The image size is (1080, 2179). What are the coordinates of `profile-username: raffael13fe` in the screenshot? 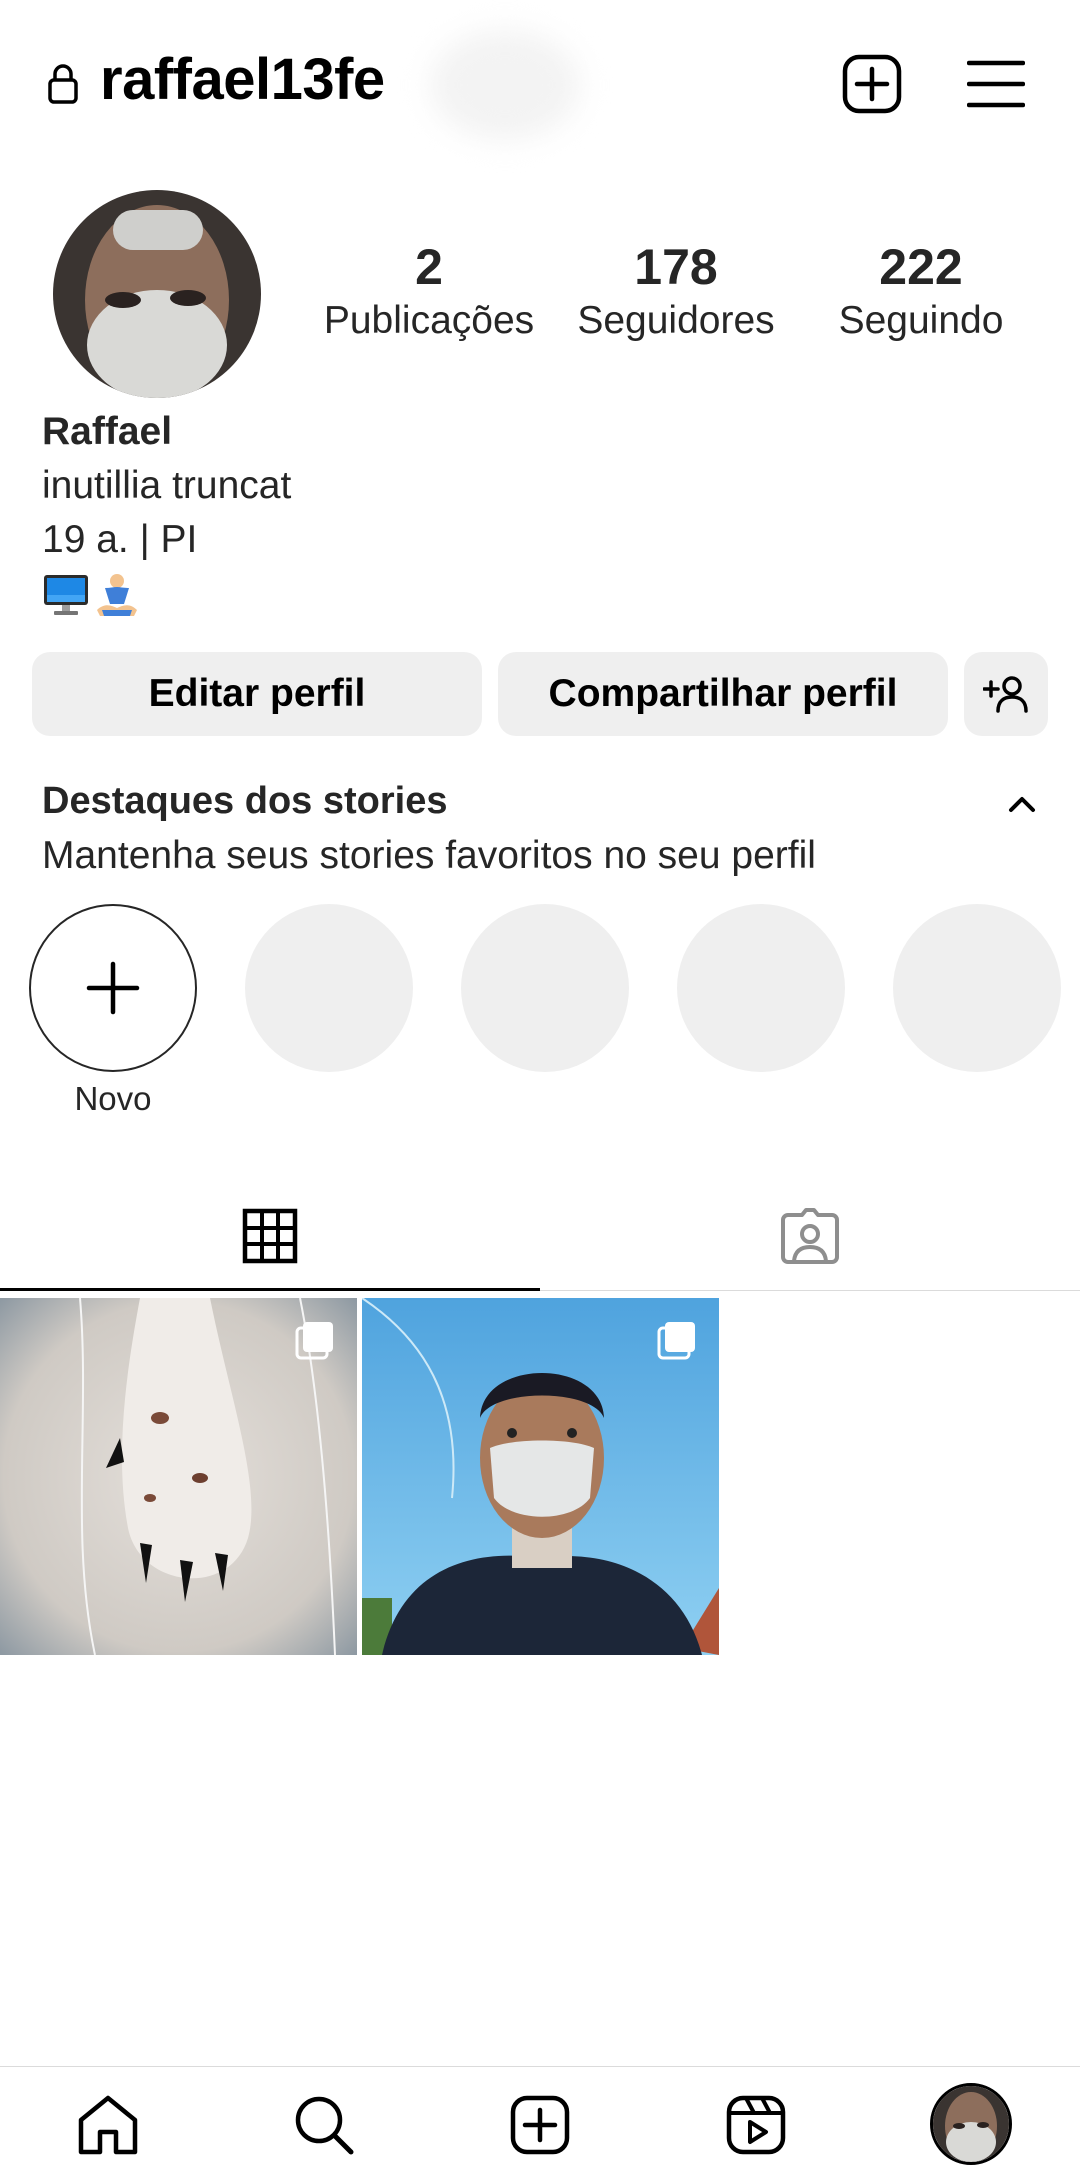 It's located at (242, 79).